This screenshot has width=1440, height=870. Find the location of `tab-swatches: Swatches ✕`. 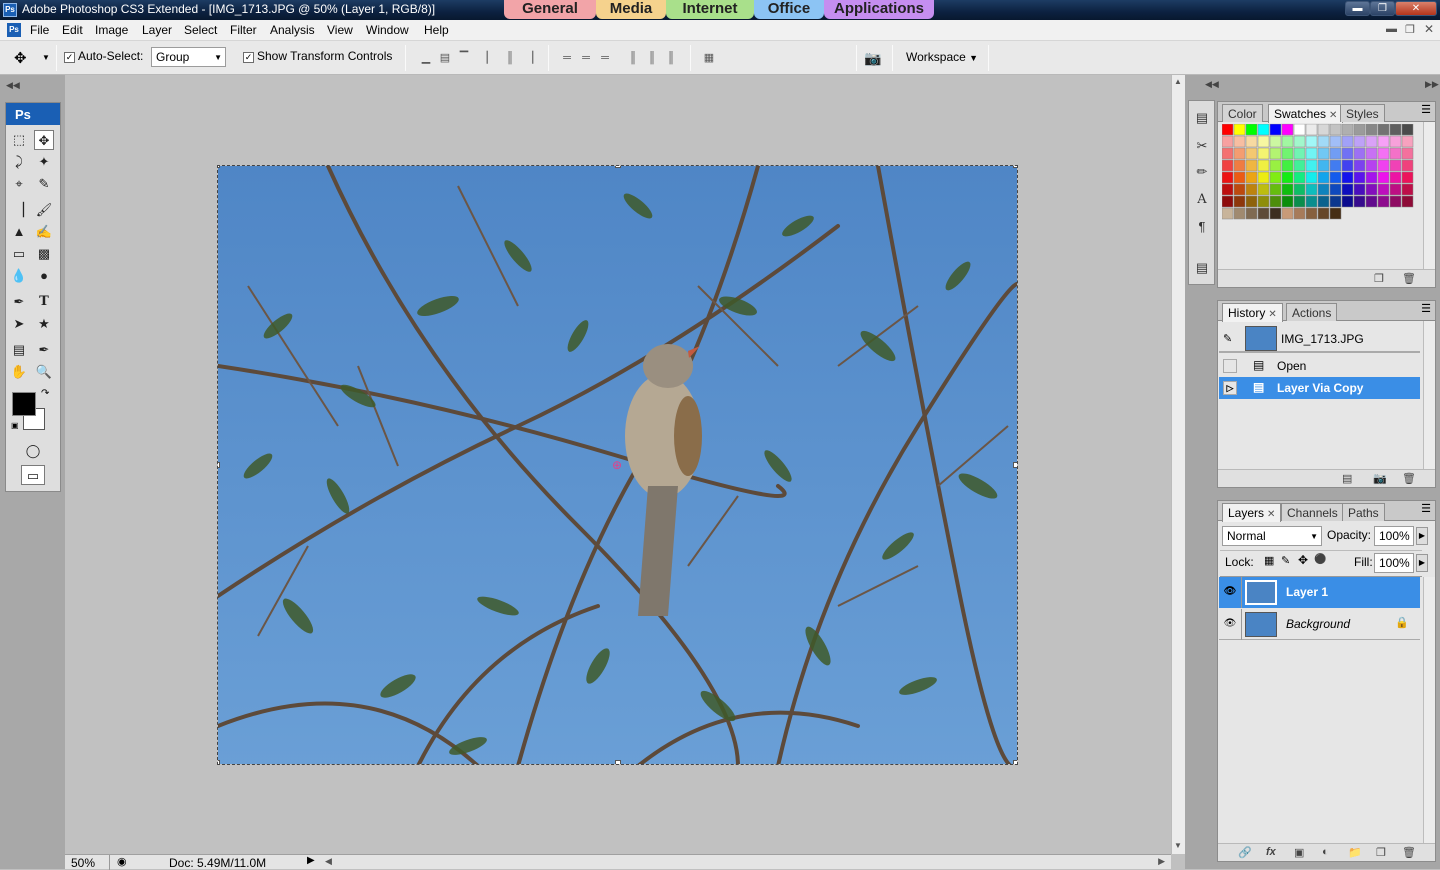

tab-swatches: Swatches ✕ is located at coordinates (1306, 113).